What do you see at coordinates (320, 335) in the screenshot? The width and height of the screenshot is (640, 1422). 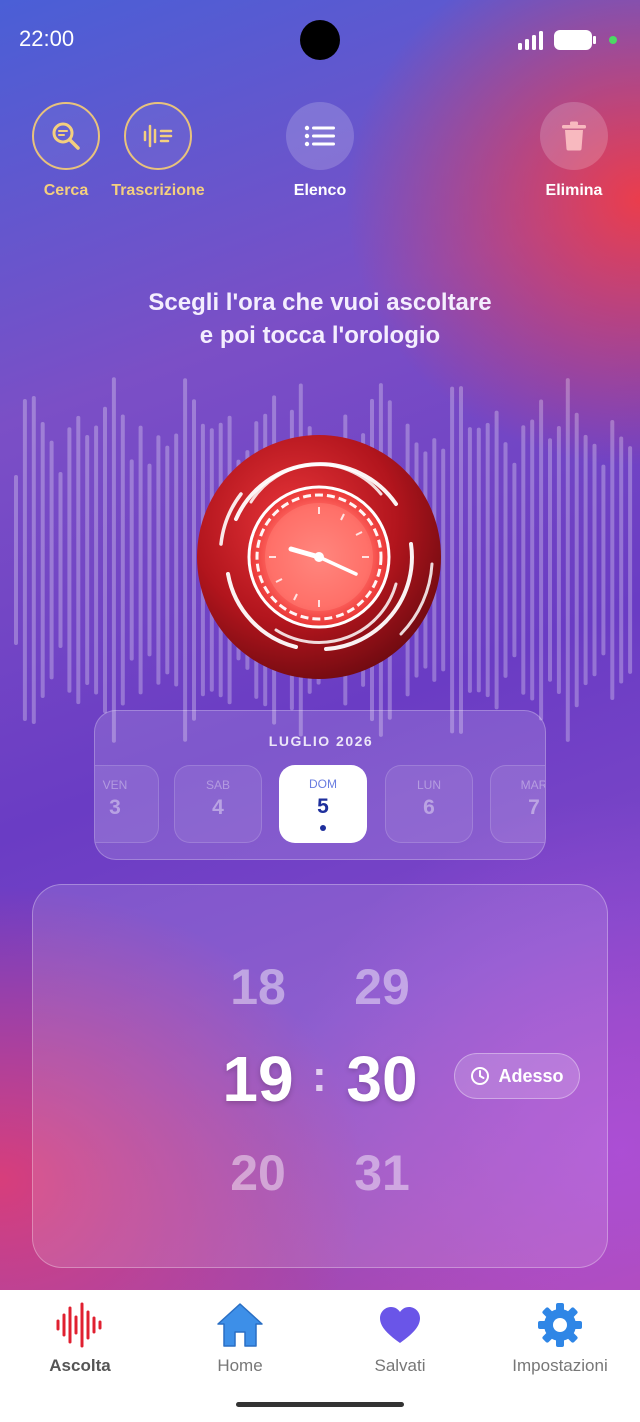 I see `instruction-line-2: e poi tocca l'orologio` at bounding box center [320, 335].